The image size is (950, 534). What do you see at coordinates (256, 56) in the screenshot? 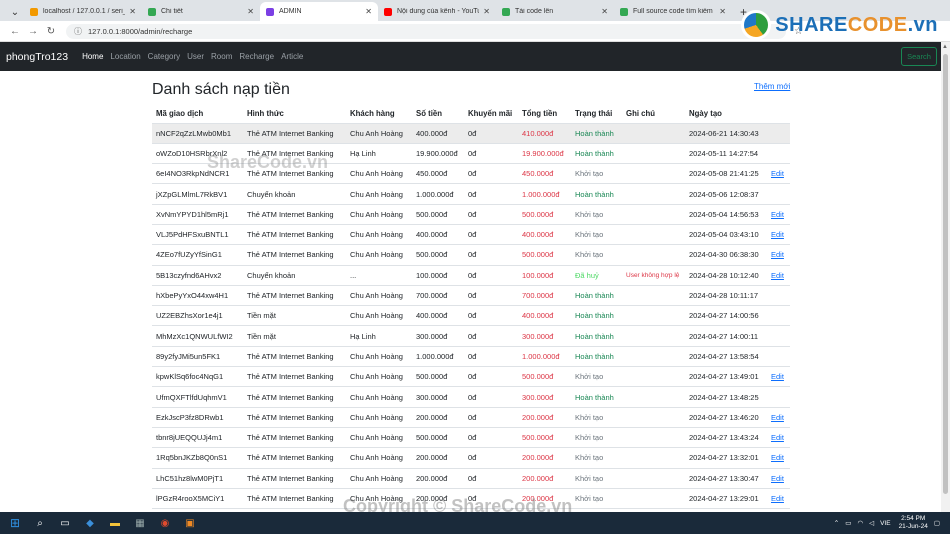
I see `nav-link-recharge: Recharge` at bounding box center [256, 56].